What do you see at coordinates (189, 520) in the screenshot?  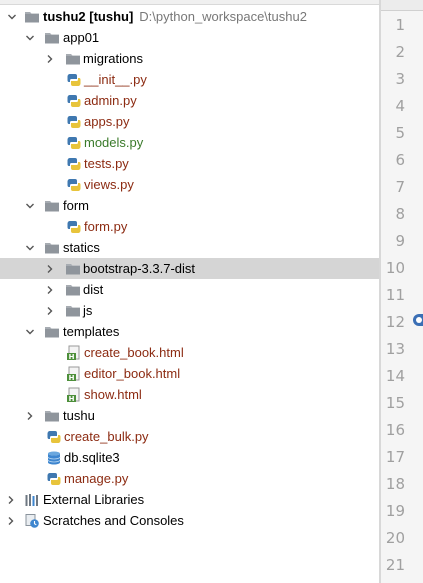 I see `tree-row-scratches: Scratches and Consoles` at bounding box center [189, 520].